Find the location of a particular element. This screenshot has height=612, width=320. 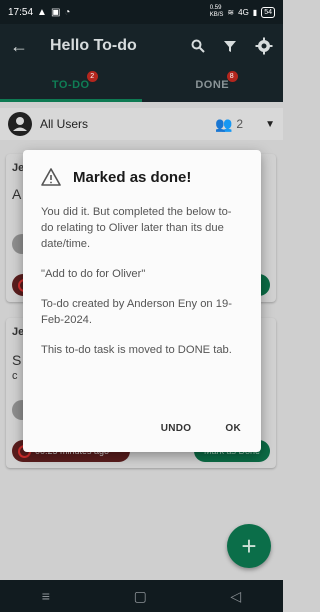

ok-button: OK is located at coordinates (233, 428).